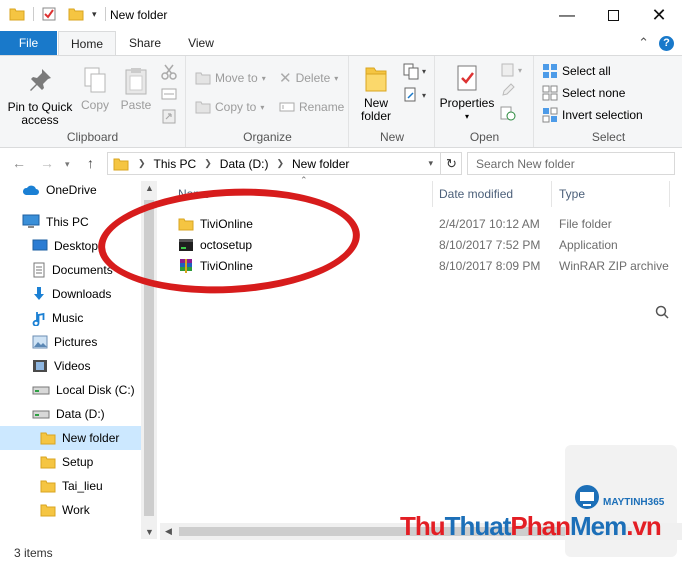 The image size is (682, 565). Describe the element at coordinates (87, 43) in the screenshot. I see `tab-home: Home` at that location.